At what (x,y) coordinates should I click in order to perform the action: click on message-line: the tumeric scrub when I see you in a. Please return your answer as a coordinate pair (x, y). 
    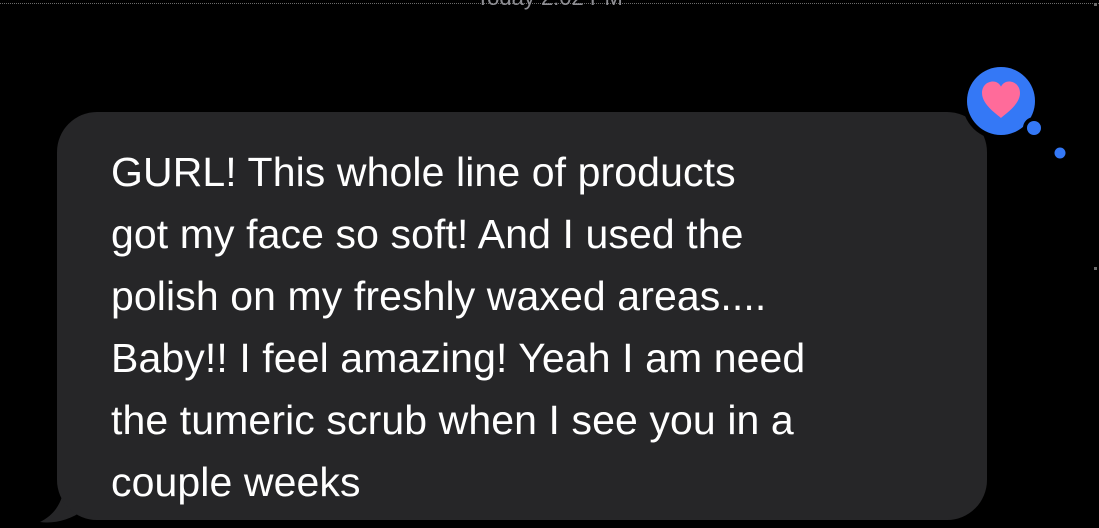
    Looking at the image, I should click on (452, 420).